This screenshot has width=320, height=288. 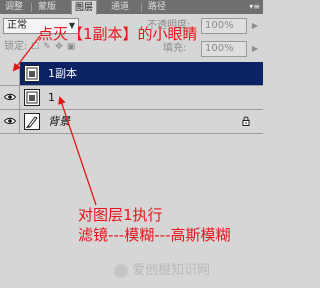 I want to click on layer-row-1-copy: 1副本, so click(x=131, y=74).